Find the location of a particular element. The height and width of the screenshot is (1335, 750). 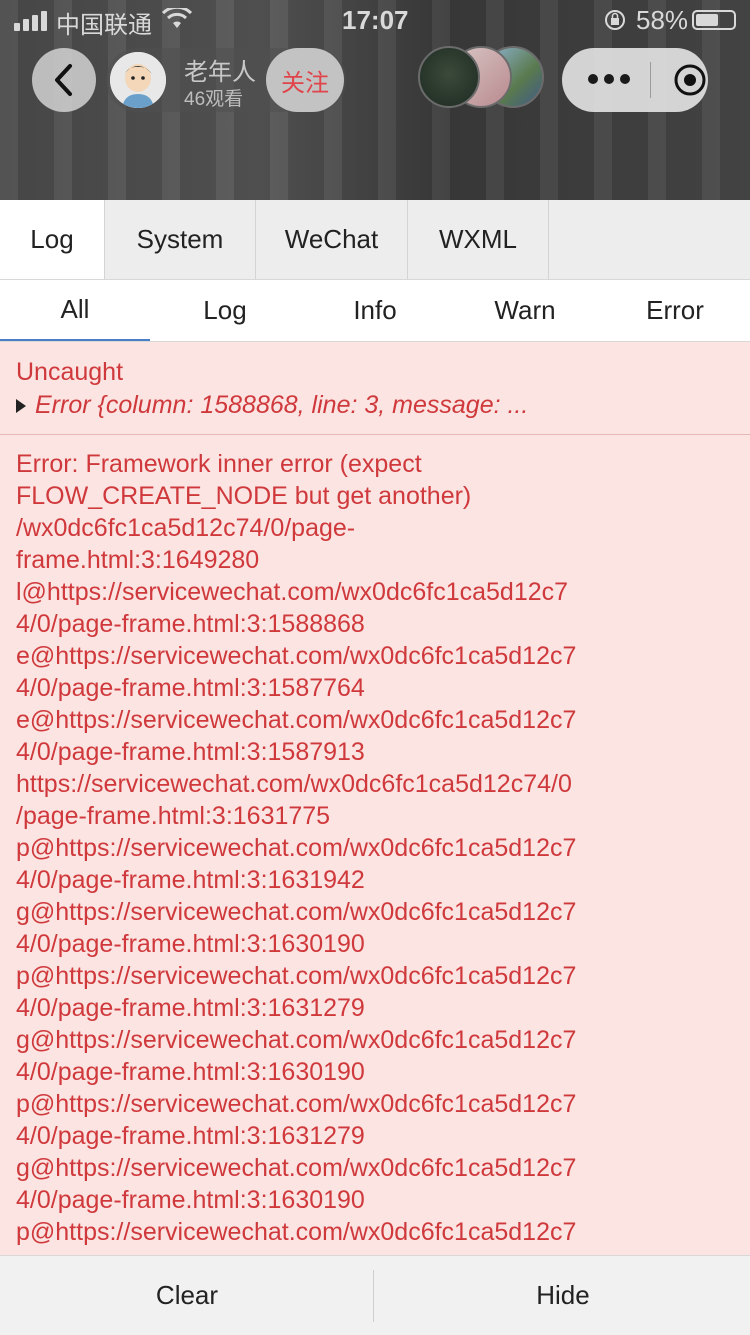

miniprogram-capsule is located at coordinates (635, 80).